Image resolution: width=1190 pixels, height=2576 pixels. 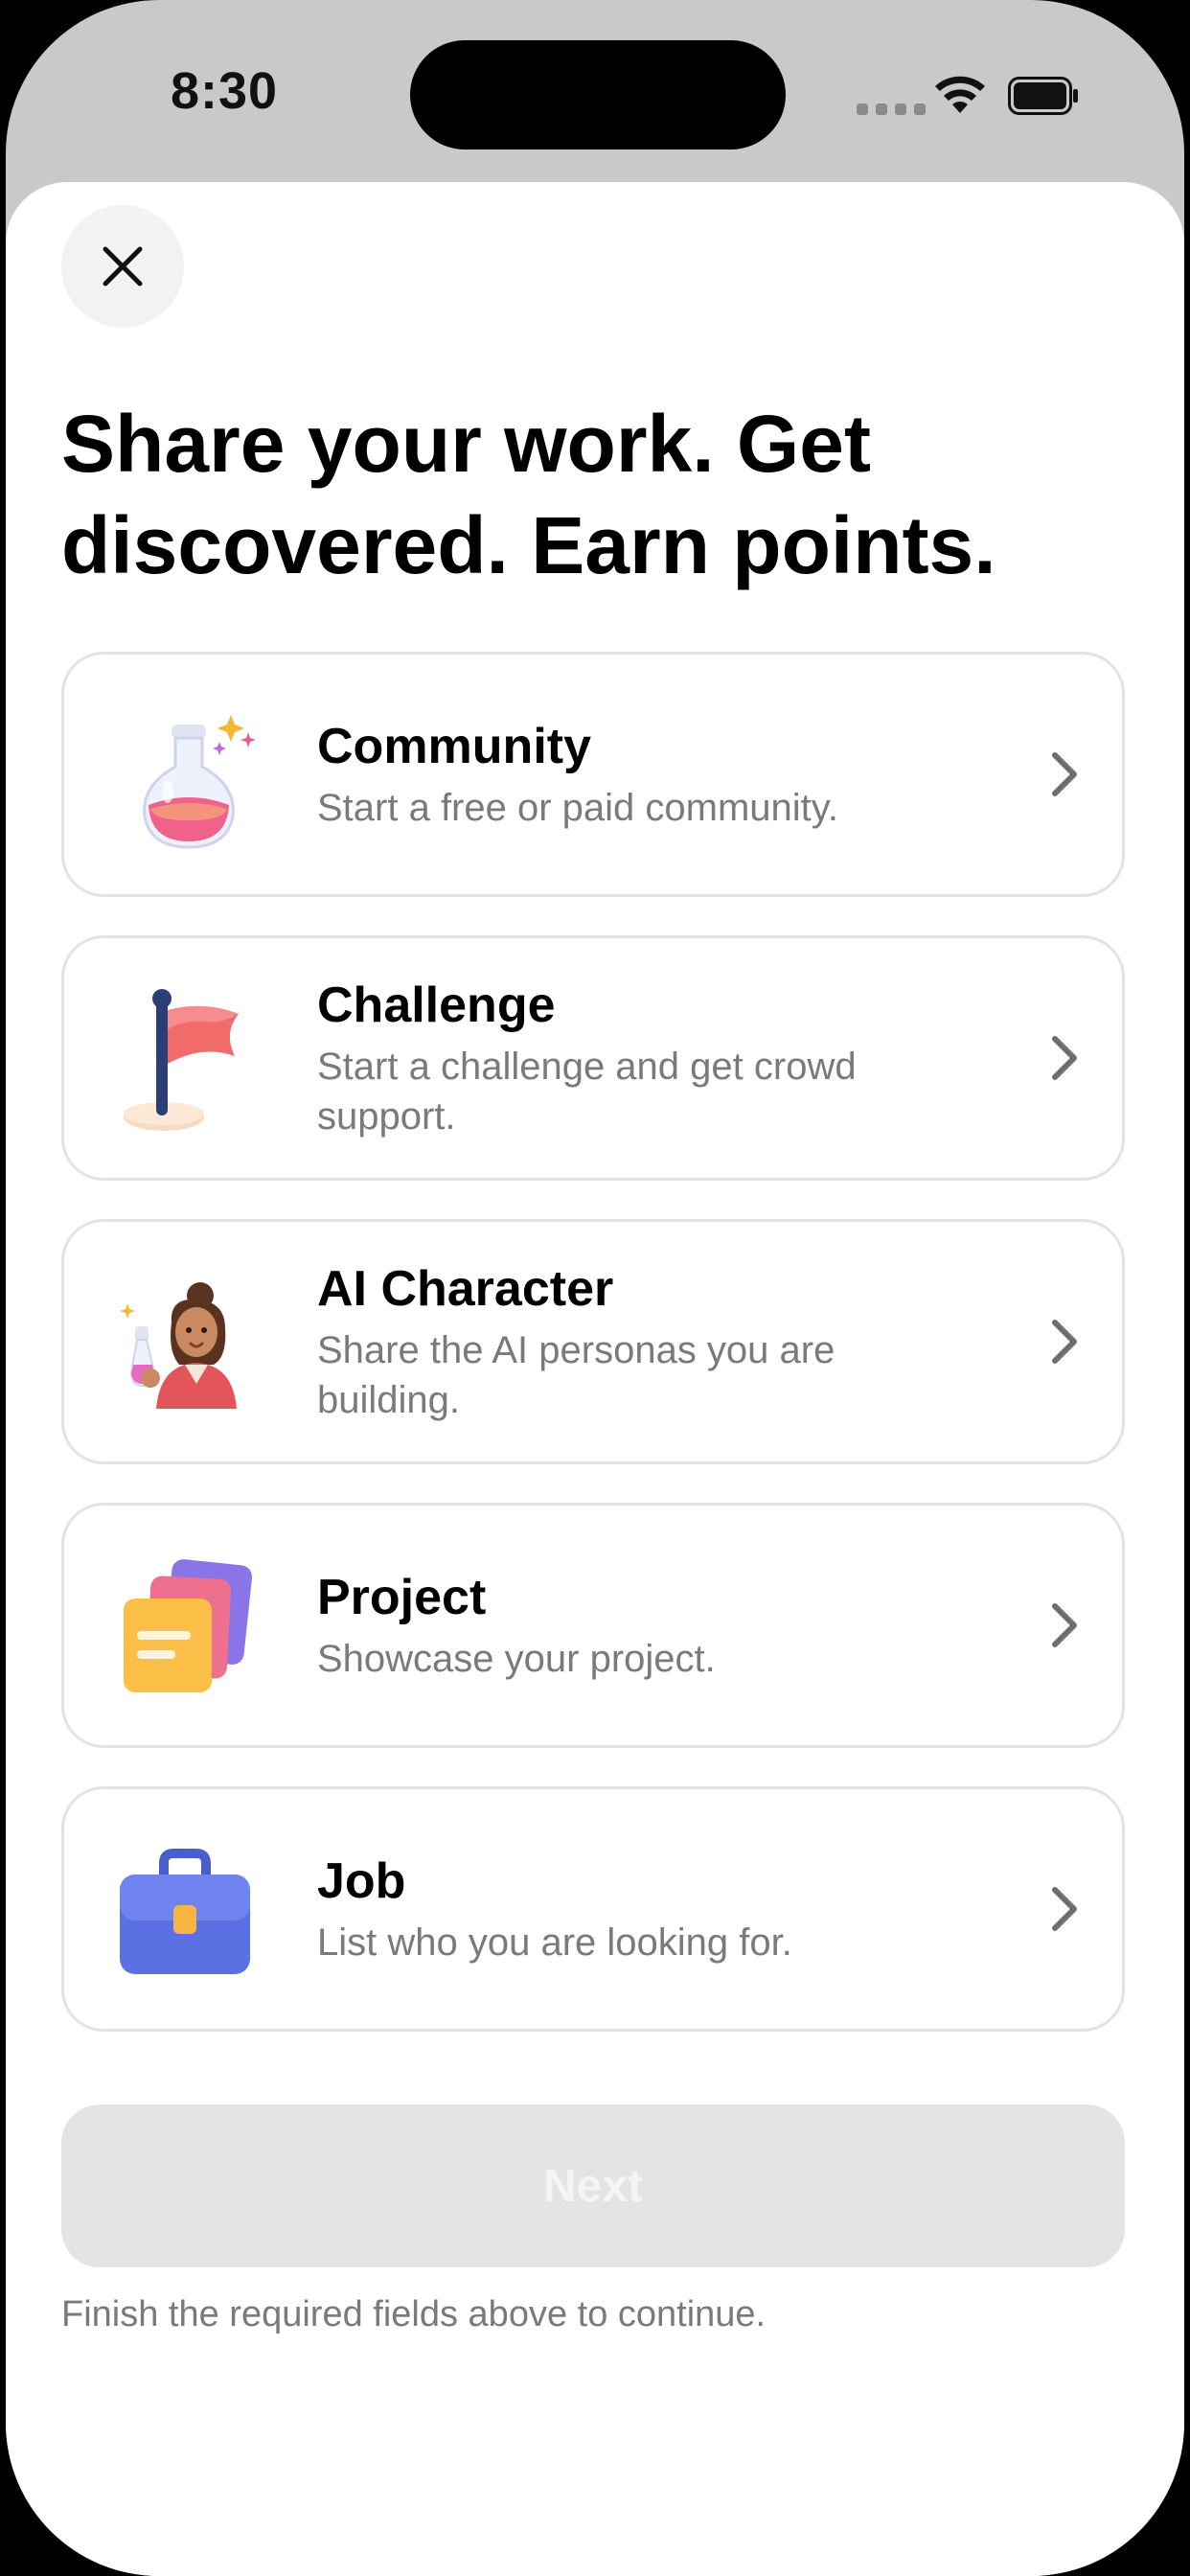 I want to click on potion-flask-icon, so click(x=199, y=782).